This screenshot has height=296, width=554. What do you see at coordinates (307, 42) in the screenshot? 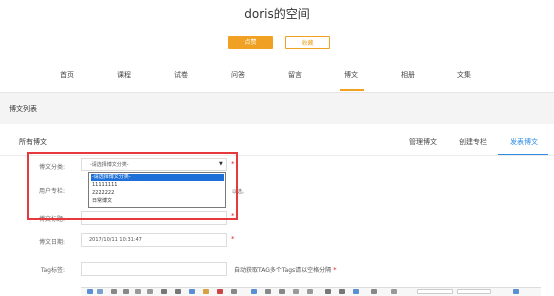
I see `favorite-button: 收藏` at bounding box center [307, 42].